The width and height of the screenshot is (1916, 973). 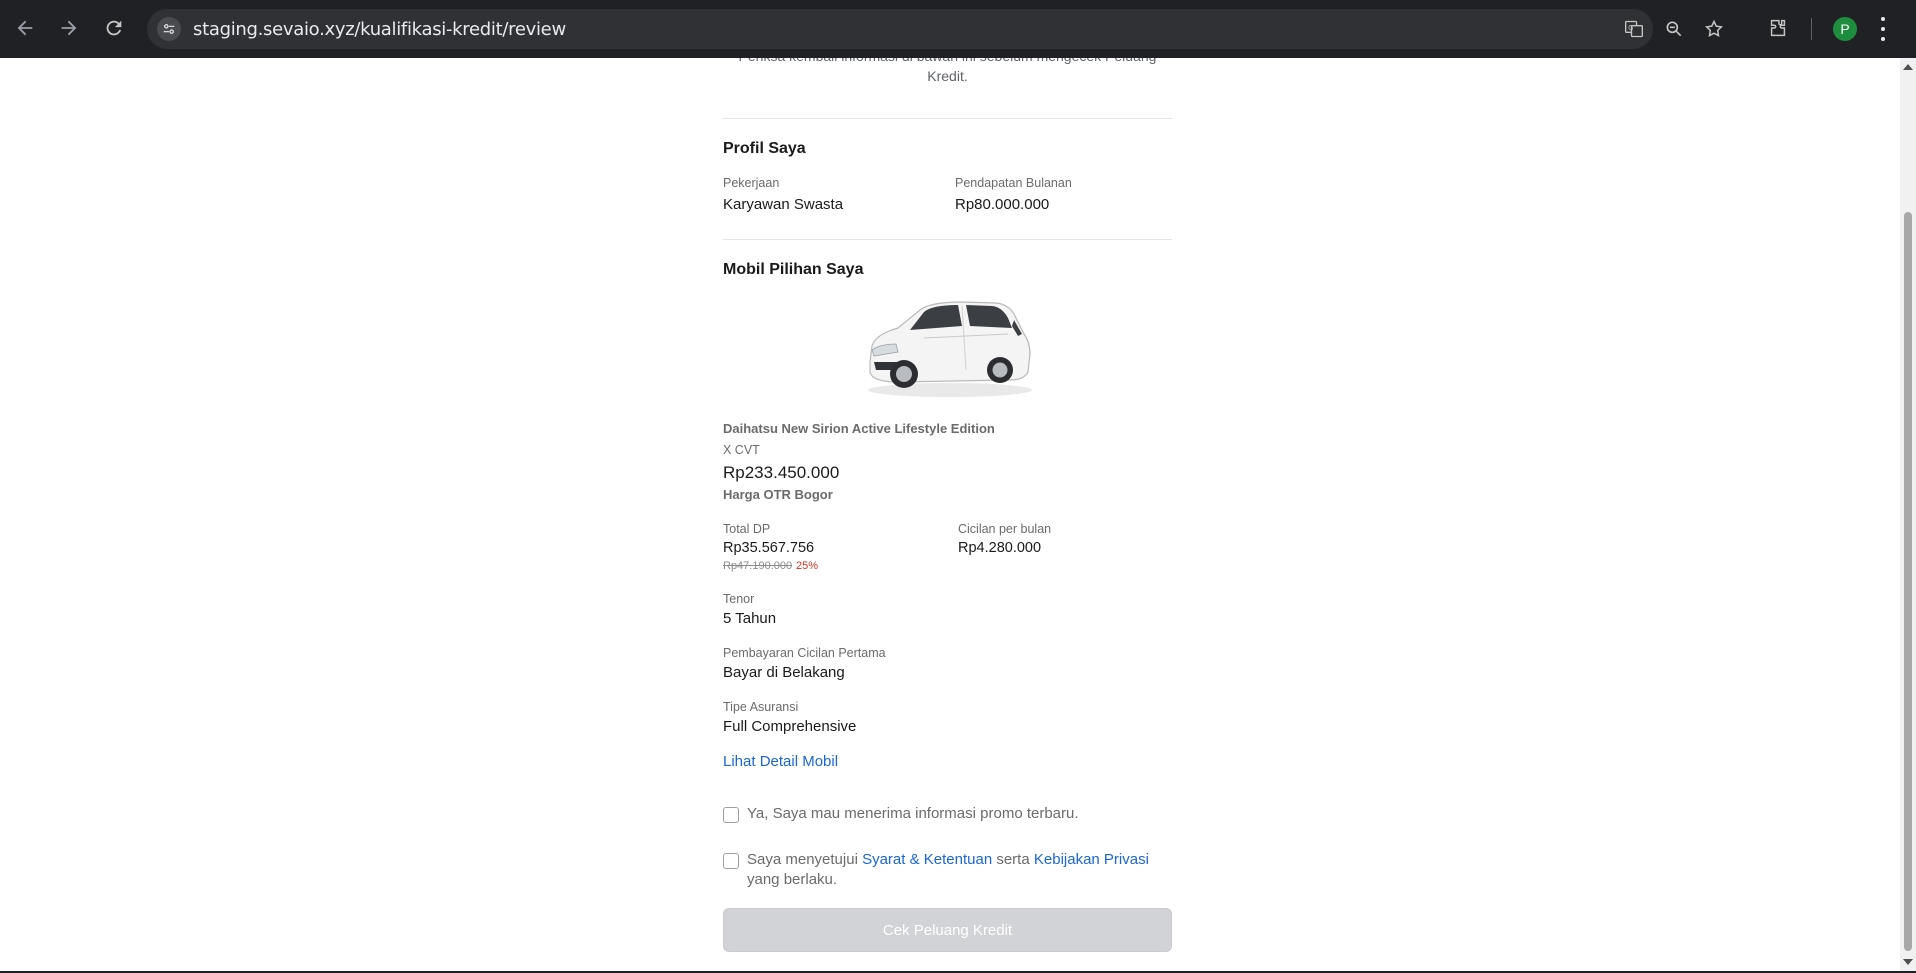 I want to click on income-label: Pendapatan Bulanan, so click(x=1013, y=183).